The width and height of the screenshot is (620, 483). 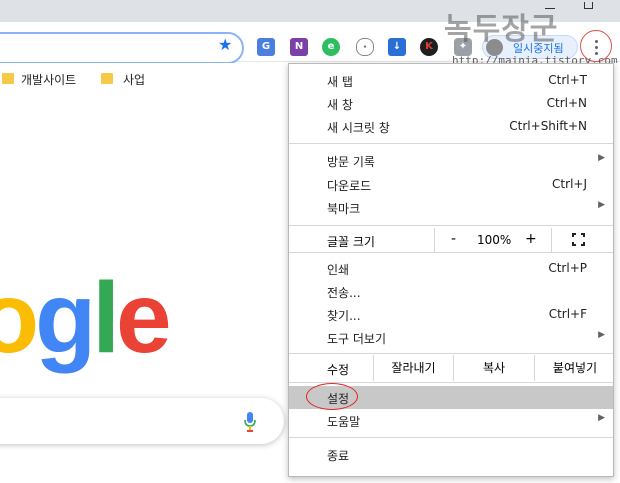 I want to click on zoom-label: 글꼴 크기, so click(x=351, y=242).